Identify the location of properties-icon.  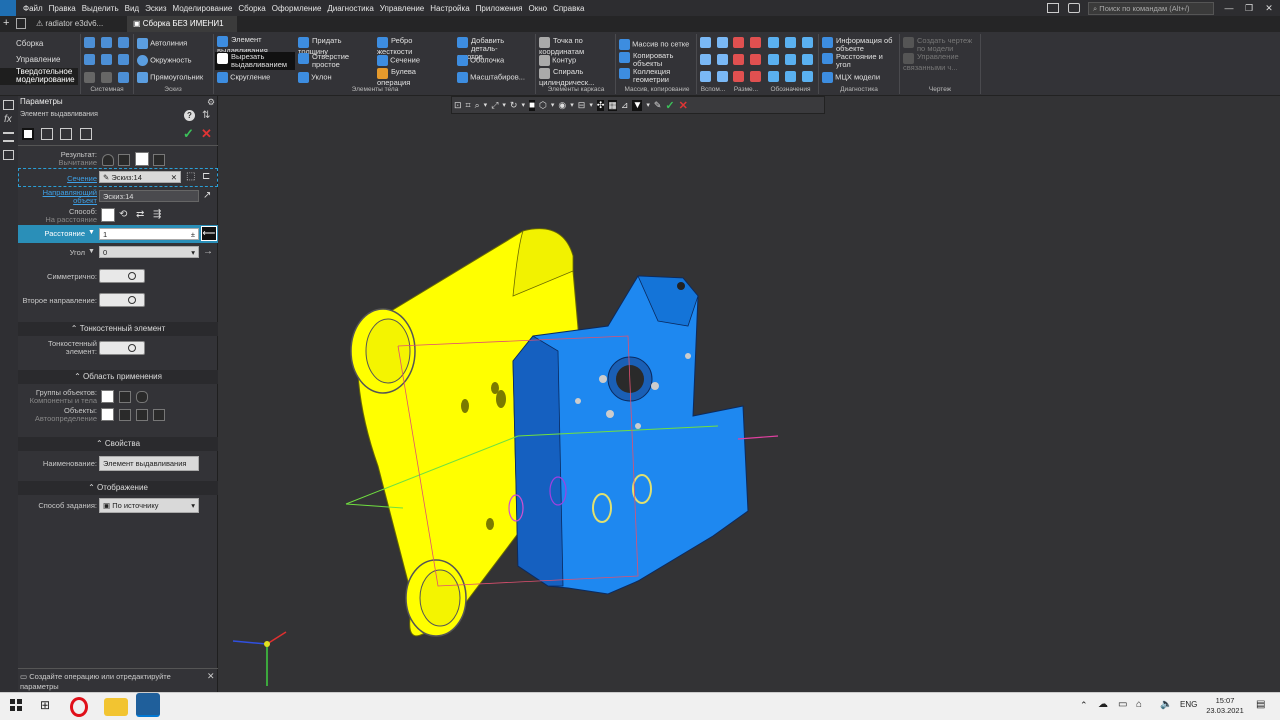
(89, 60).